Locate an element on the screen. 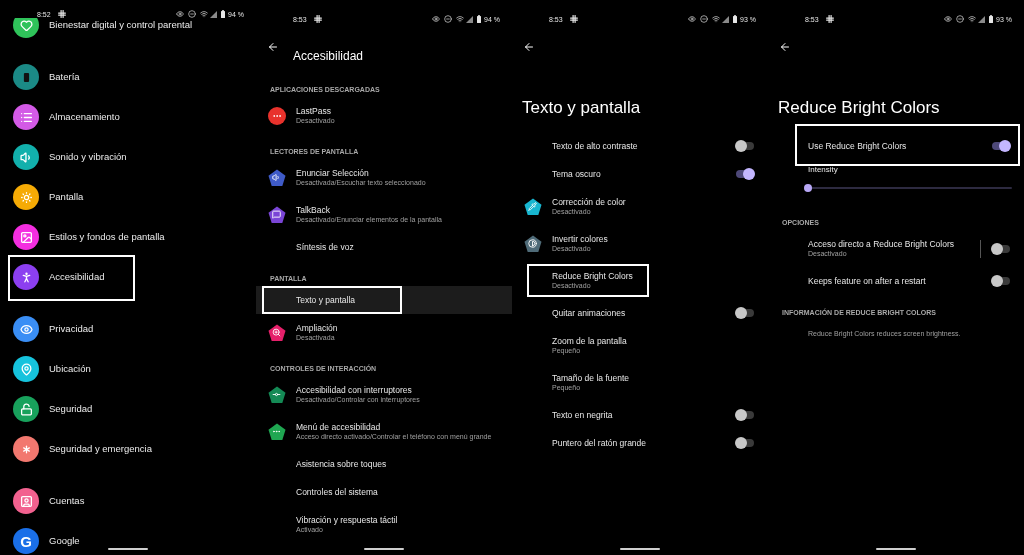 This screenshot has width=1024, height=555. setting-title: Reduce Bright Colors is located at coordinates (660, 276).